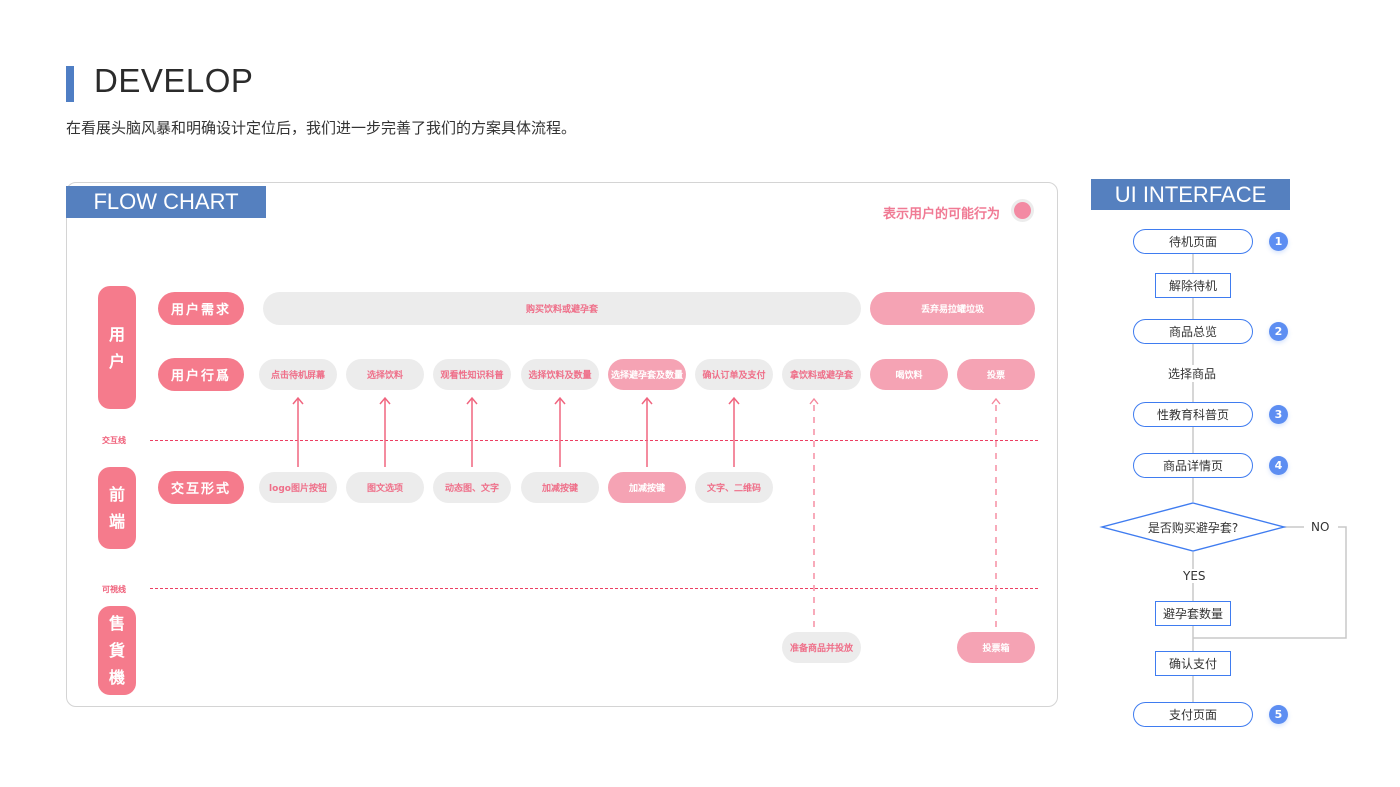  Describe the element at coordinates (472, 374) in the screenshot. I see `behavior-pill: 观看性知识科普` at that location.